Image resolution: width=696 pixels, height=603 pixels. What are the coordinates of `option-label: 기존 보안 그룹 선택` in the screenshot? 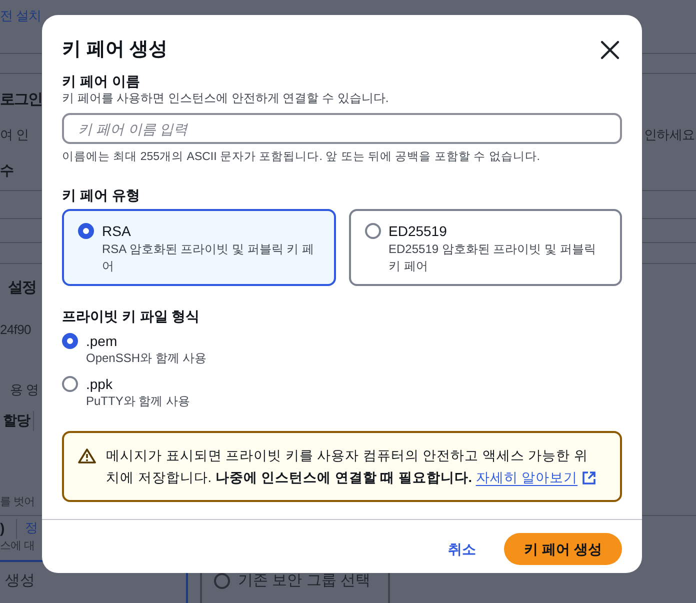 It's located at (304, 581).